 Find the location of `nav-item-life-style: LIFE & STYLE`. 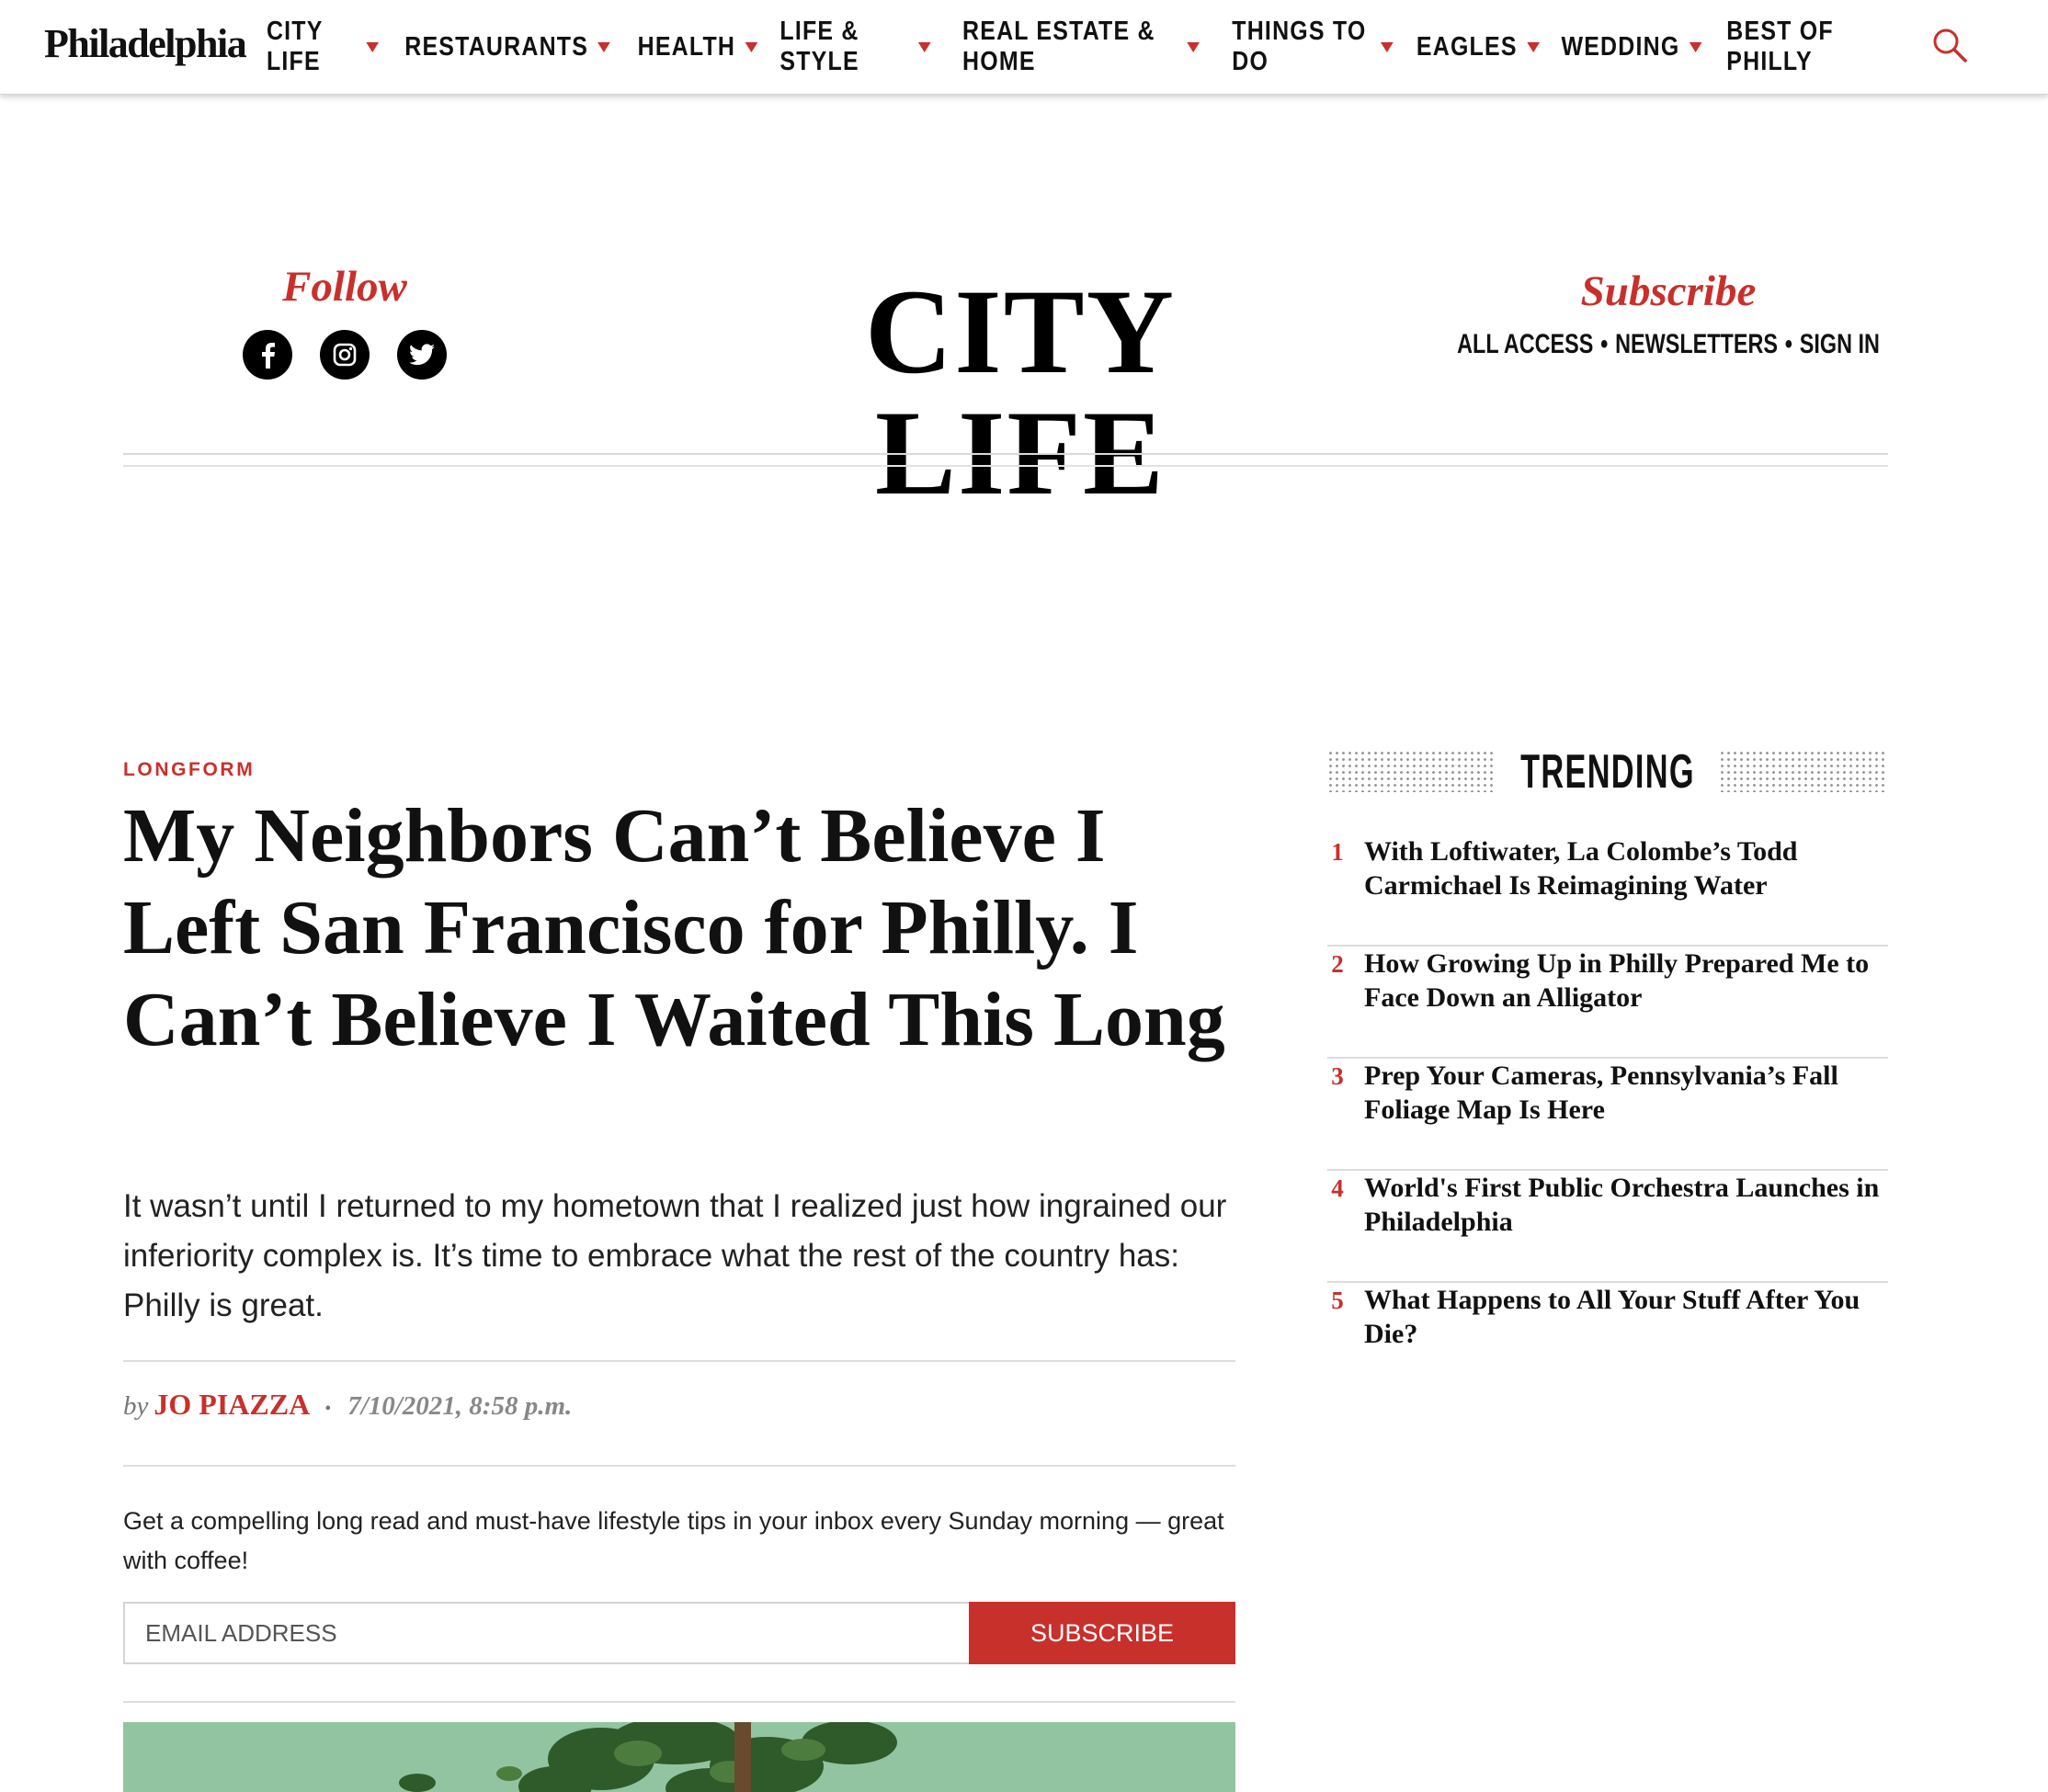

nav-item-life-style: LIFE & STYLE is located at coordinates (855, 47).